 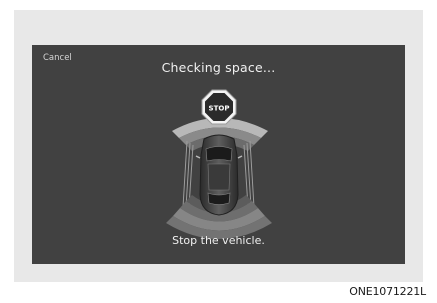 I want to click on parking-scene: STOP, so click(x=219, y=164).